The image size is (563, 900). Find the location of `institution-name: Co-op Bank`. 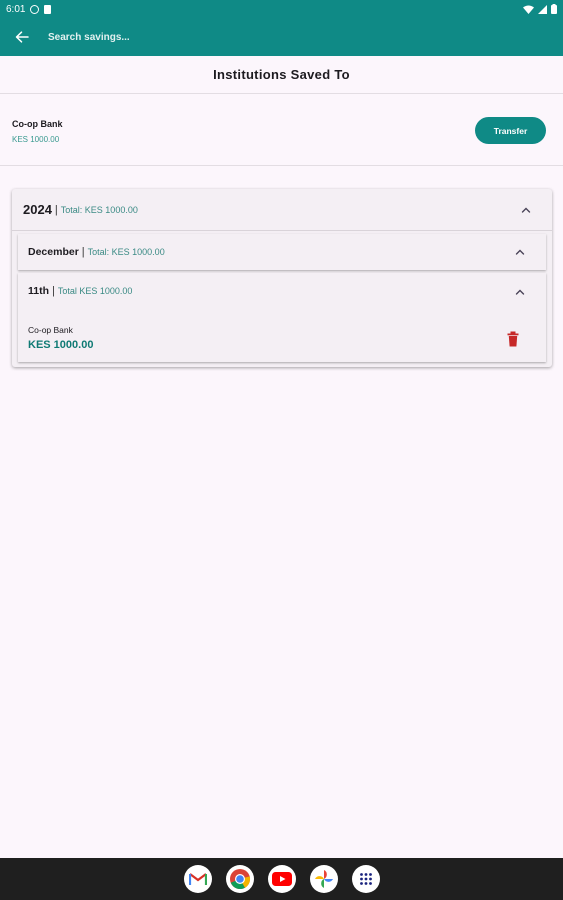

institution-name: Co-op Bank is located at coordinates (37, 124).